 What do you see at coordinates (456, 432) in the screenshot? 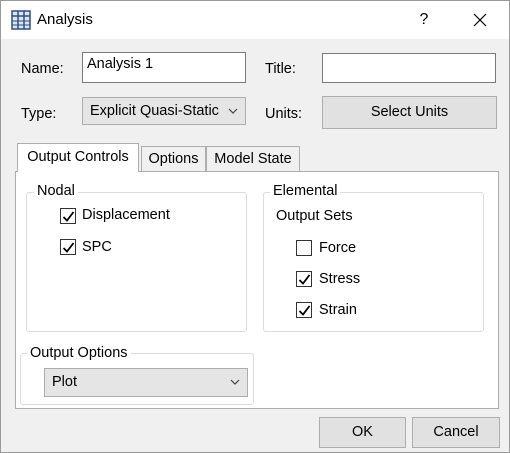
I see `cancel-button: Cancel` at bounding box center [456, 432].